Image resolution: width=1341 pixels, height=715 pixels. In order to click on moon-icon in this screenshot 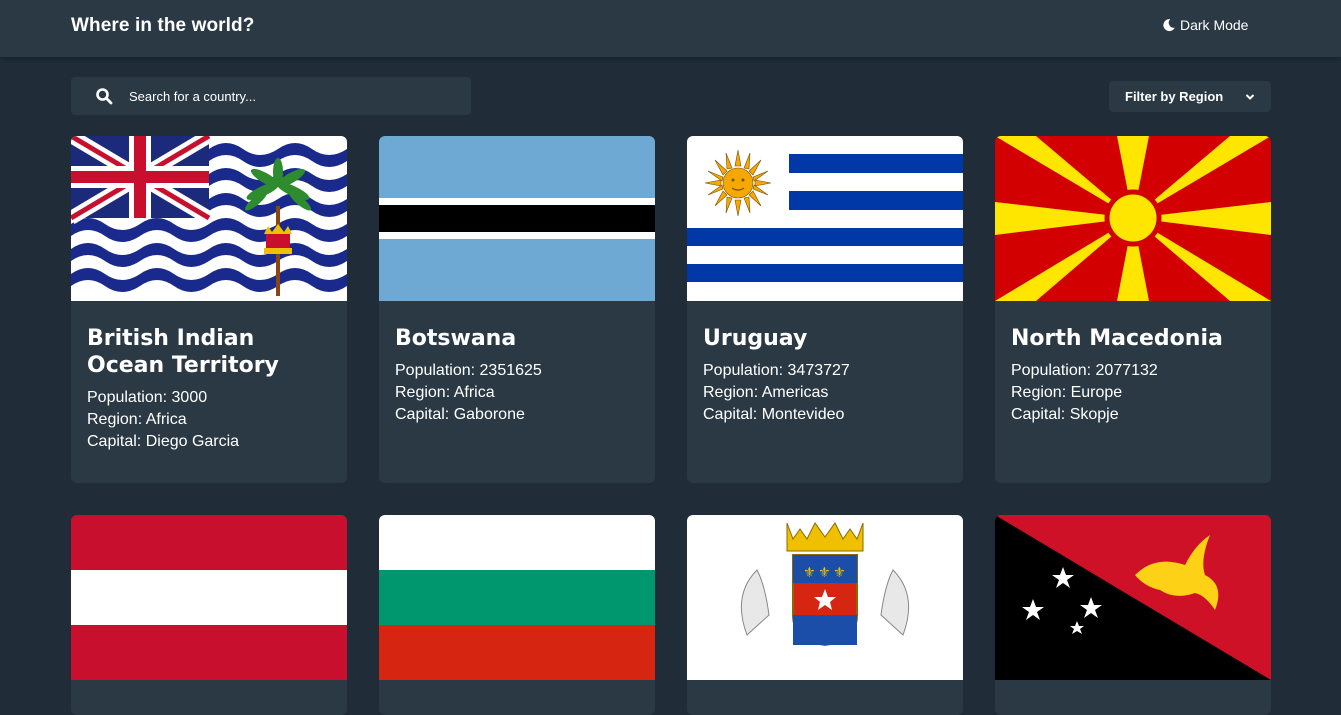, I will do `click(1169, 25)`.